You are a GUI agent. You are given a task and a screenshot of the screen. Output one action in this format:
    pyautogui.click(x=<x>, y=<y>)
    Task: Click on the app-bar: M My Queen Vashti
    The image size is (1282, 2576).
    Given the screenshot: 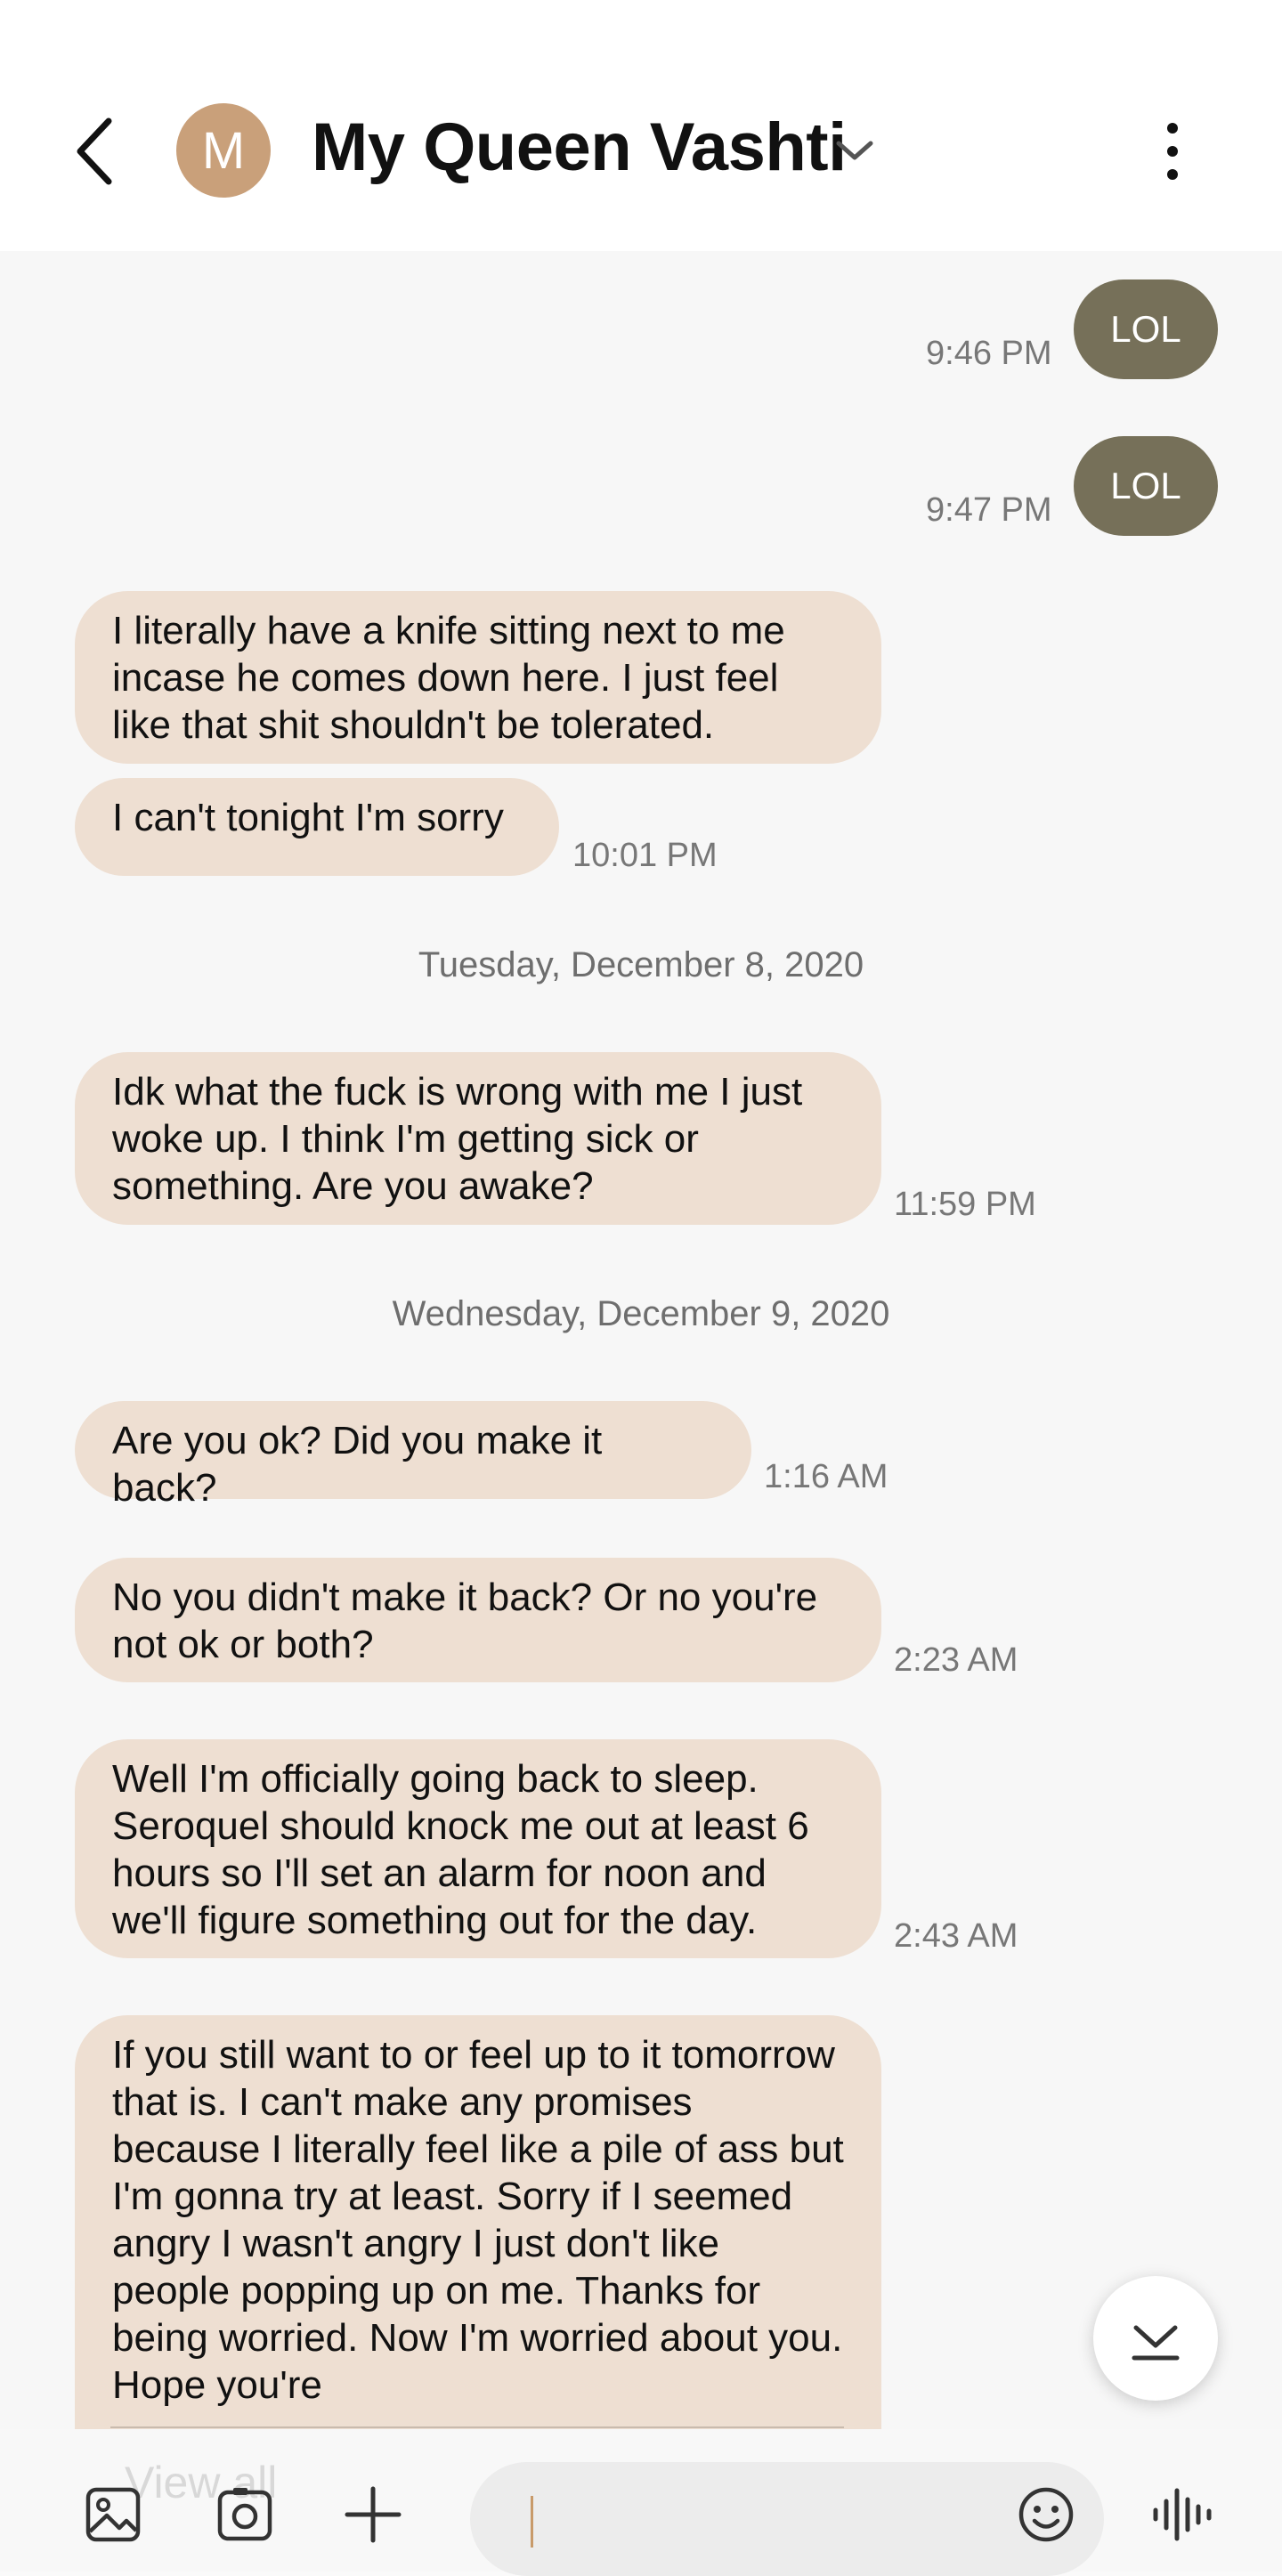 What is the action you would take?
    pyautogui.click(x=641, y=126)
    